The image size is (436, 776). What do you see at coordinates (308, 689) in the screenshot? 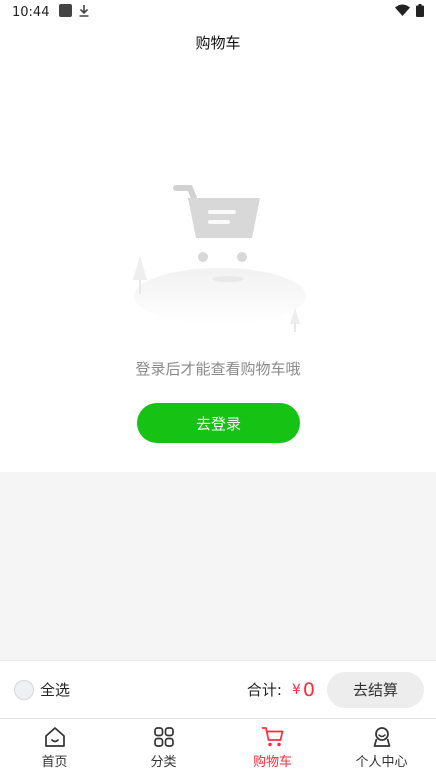
I see `total-amount: 0` at bounding box center [308, 689].